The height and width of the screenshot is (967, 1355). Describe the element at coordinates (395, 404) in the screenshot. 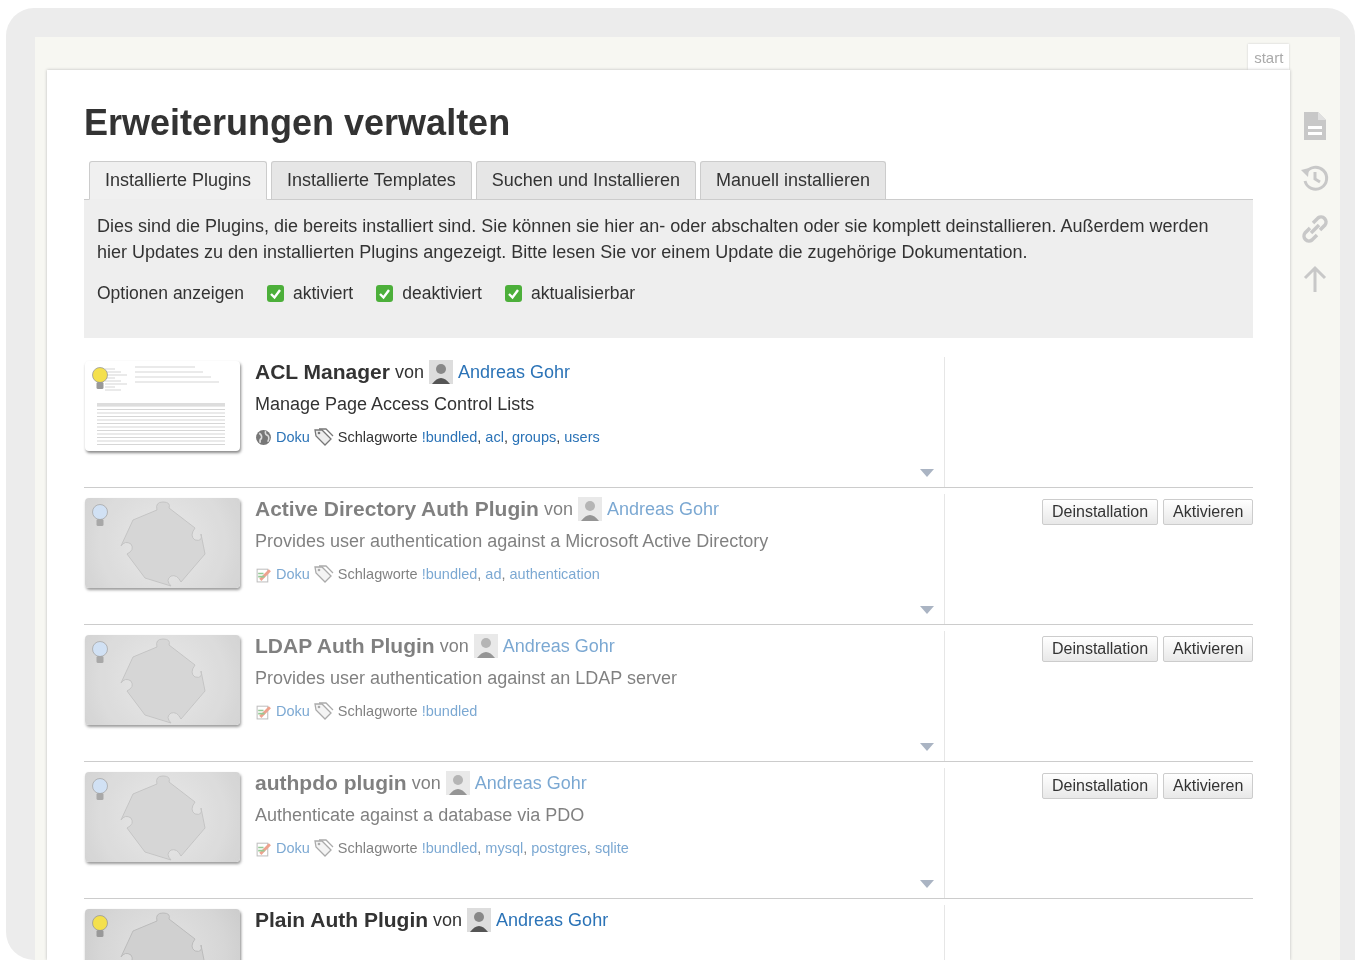

I see `plugin-description: Manage Page Access Control Lists` at that location.